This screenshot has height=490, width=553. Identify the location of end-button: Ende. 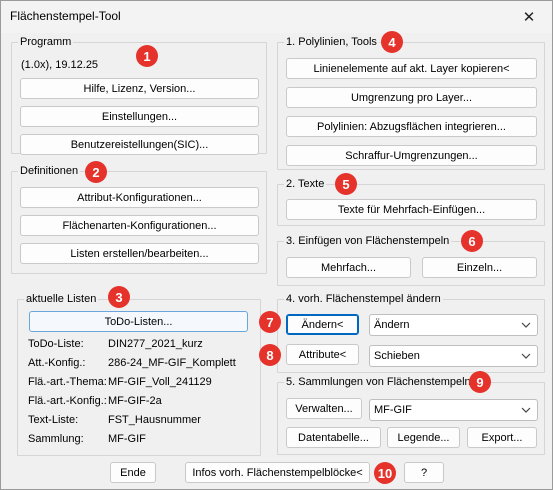
(133, 472).